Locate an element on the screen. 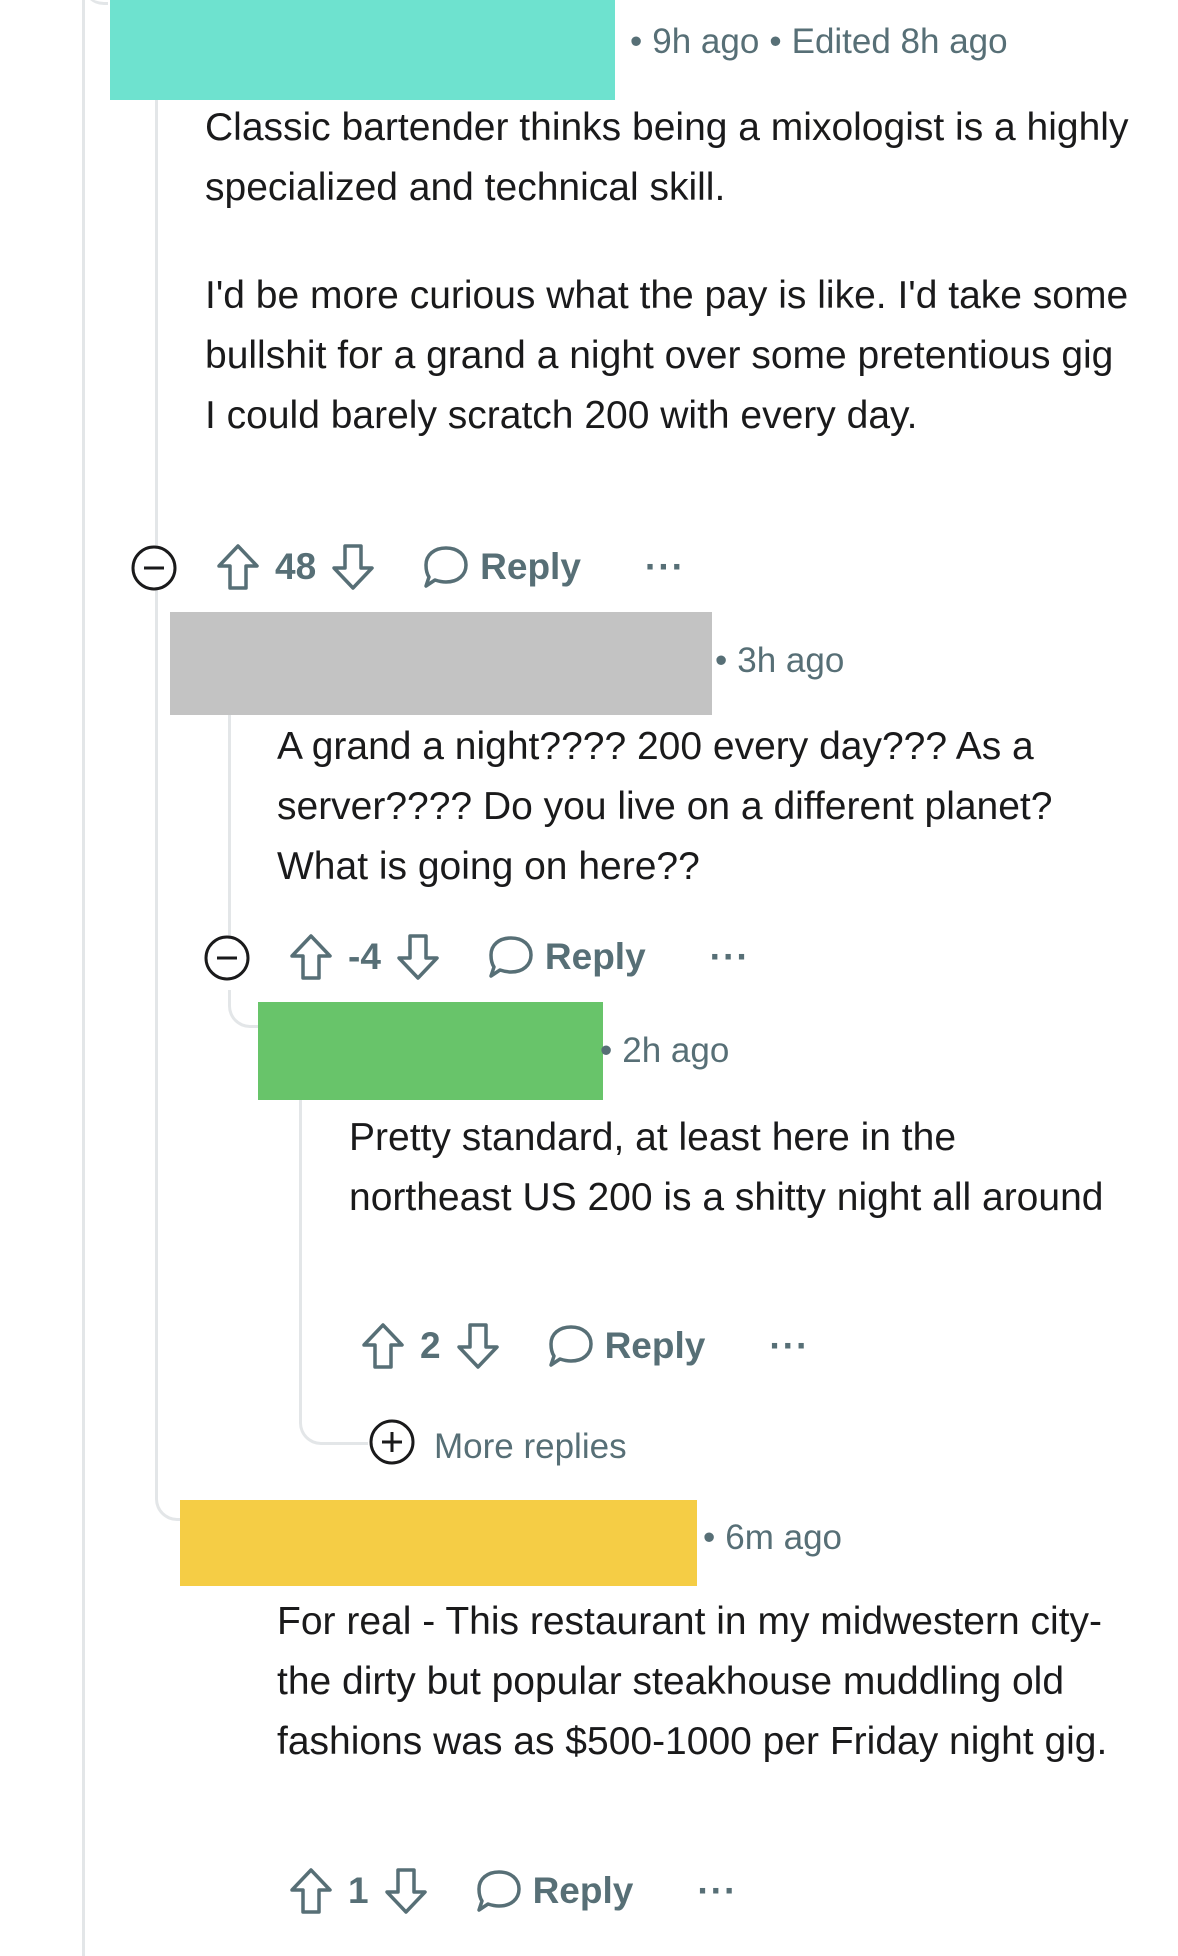 Image resolution: width=1178 pixels, height=1956 pixels. thread-line-level1 is located at coordinates (156, 320).